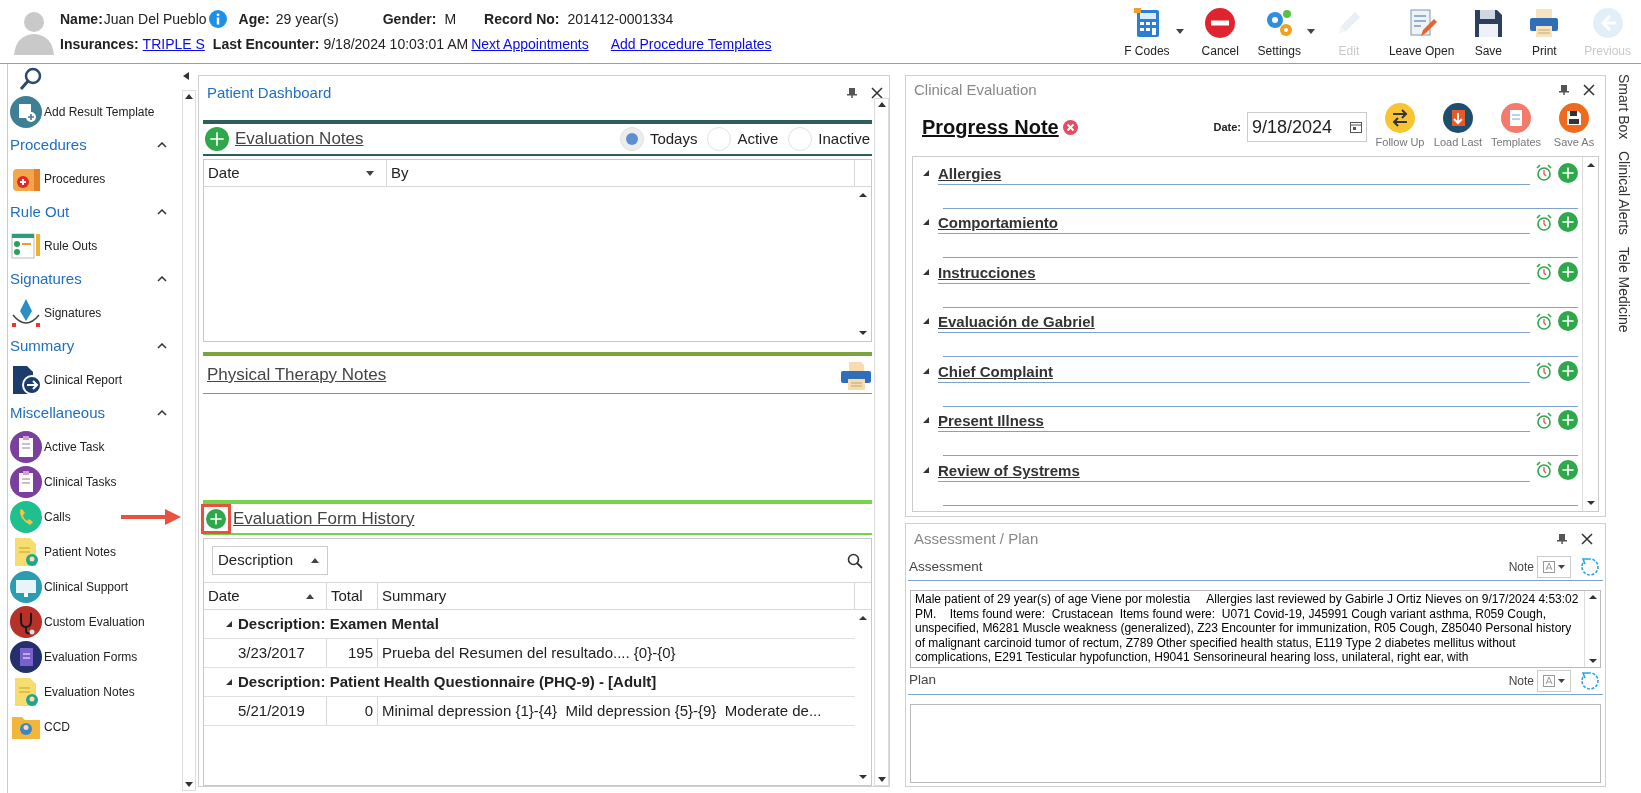 The image size is (1641, 793). What do you see at coordinates (658, 139) in the screenshot?
I see `radio-option: Todays` at bounding box center [658, 139].